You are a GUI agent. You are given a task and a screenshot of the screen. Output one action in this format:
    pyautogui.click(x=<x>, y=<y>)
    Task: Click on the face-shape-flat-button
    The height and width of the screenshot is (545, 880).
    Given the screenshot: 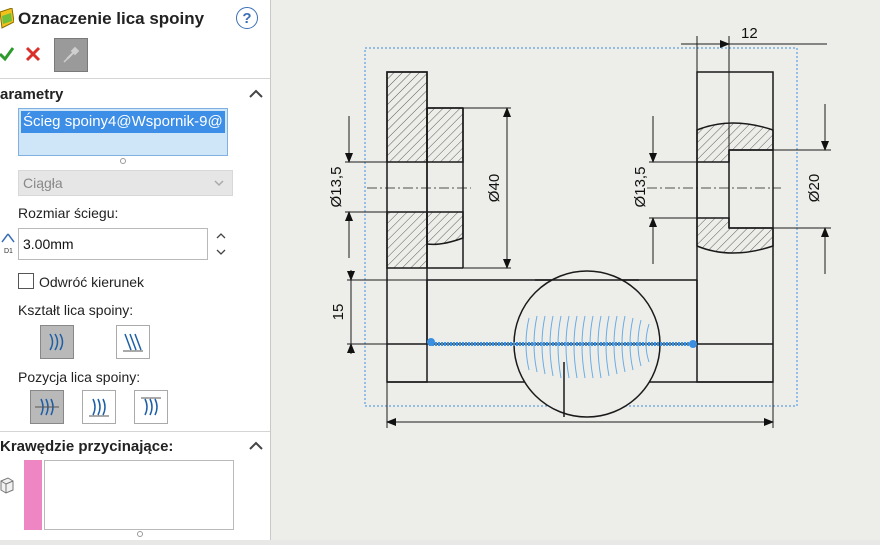 What is the action you would take?
    pyautogui.click(x=133, y=342)
    